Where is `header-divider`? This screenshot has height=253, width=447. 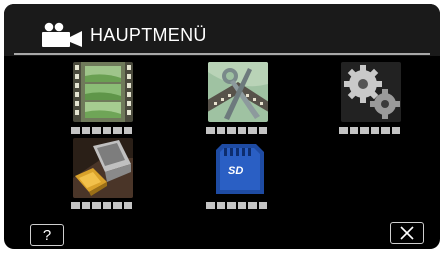 header-divider is located at coordinates (222, 54).